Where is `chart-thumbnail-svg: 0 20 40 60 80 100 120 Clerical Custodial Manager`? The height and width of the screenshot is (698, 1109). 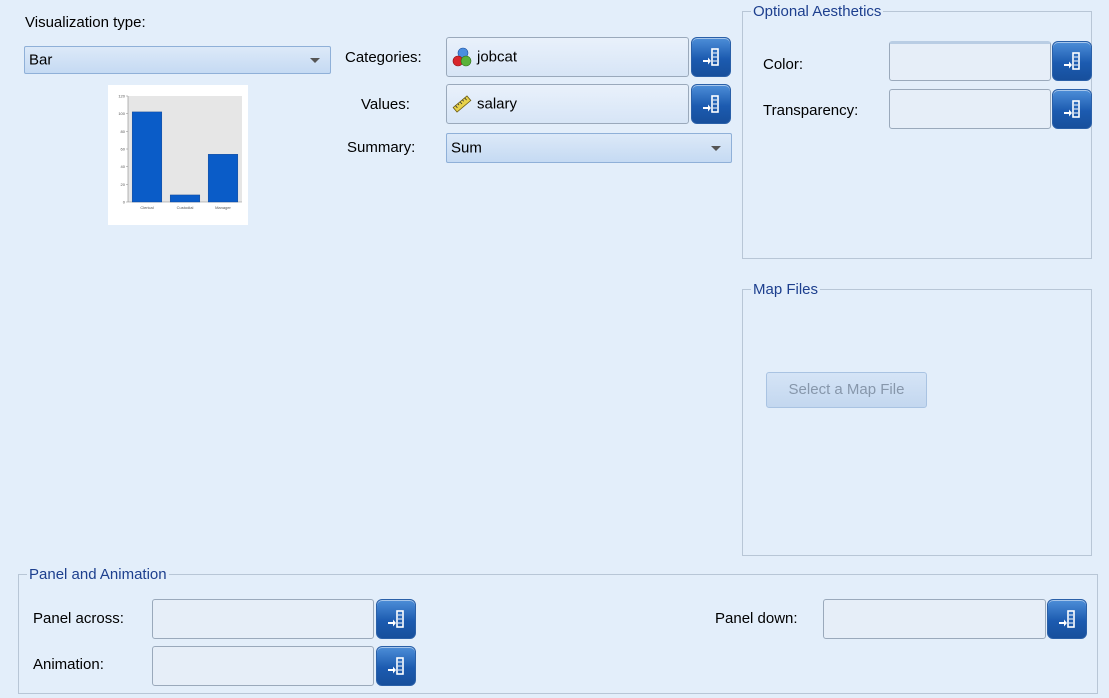
chart-thumbnail-svg: 0 20 40 60 80 100 120 Clerical Custodial Manager is located at coordinates (180, 152).